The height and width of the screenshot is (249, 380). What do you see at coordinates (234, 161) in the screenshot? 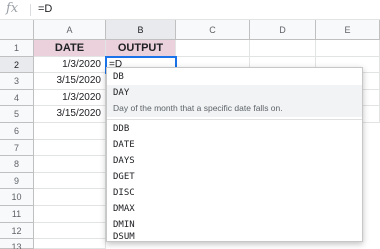
I see `autocomplete-item-days: DAYS` at bounding box center [234, 161].